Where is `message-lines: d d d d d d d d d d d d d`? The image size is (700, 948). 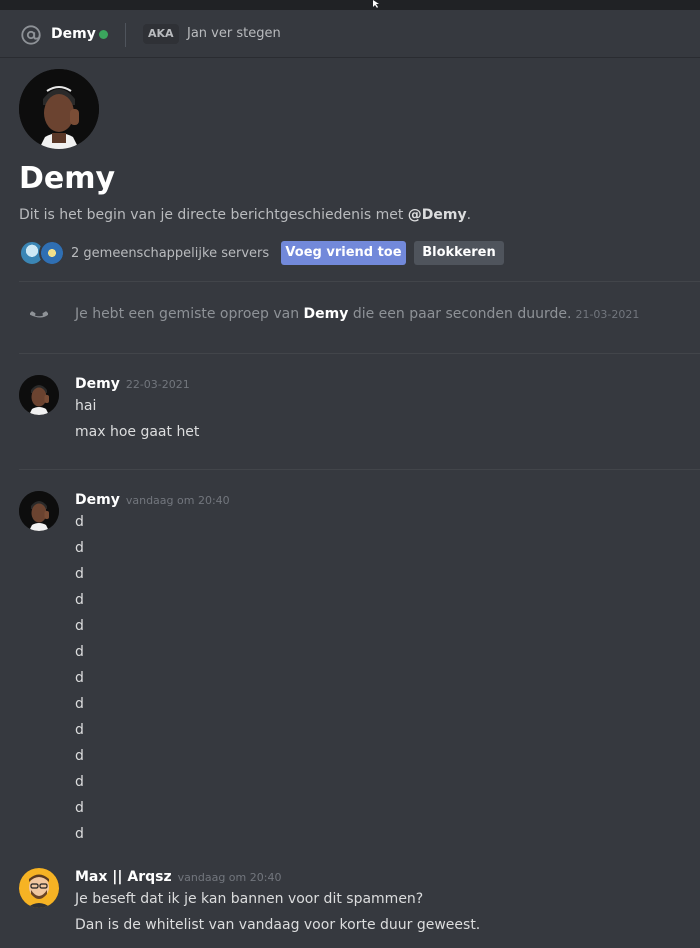
message-lines: d d d d d d d d d d d d d is located at coordinates (79, 681).